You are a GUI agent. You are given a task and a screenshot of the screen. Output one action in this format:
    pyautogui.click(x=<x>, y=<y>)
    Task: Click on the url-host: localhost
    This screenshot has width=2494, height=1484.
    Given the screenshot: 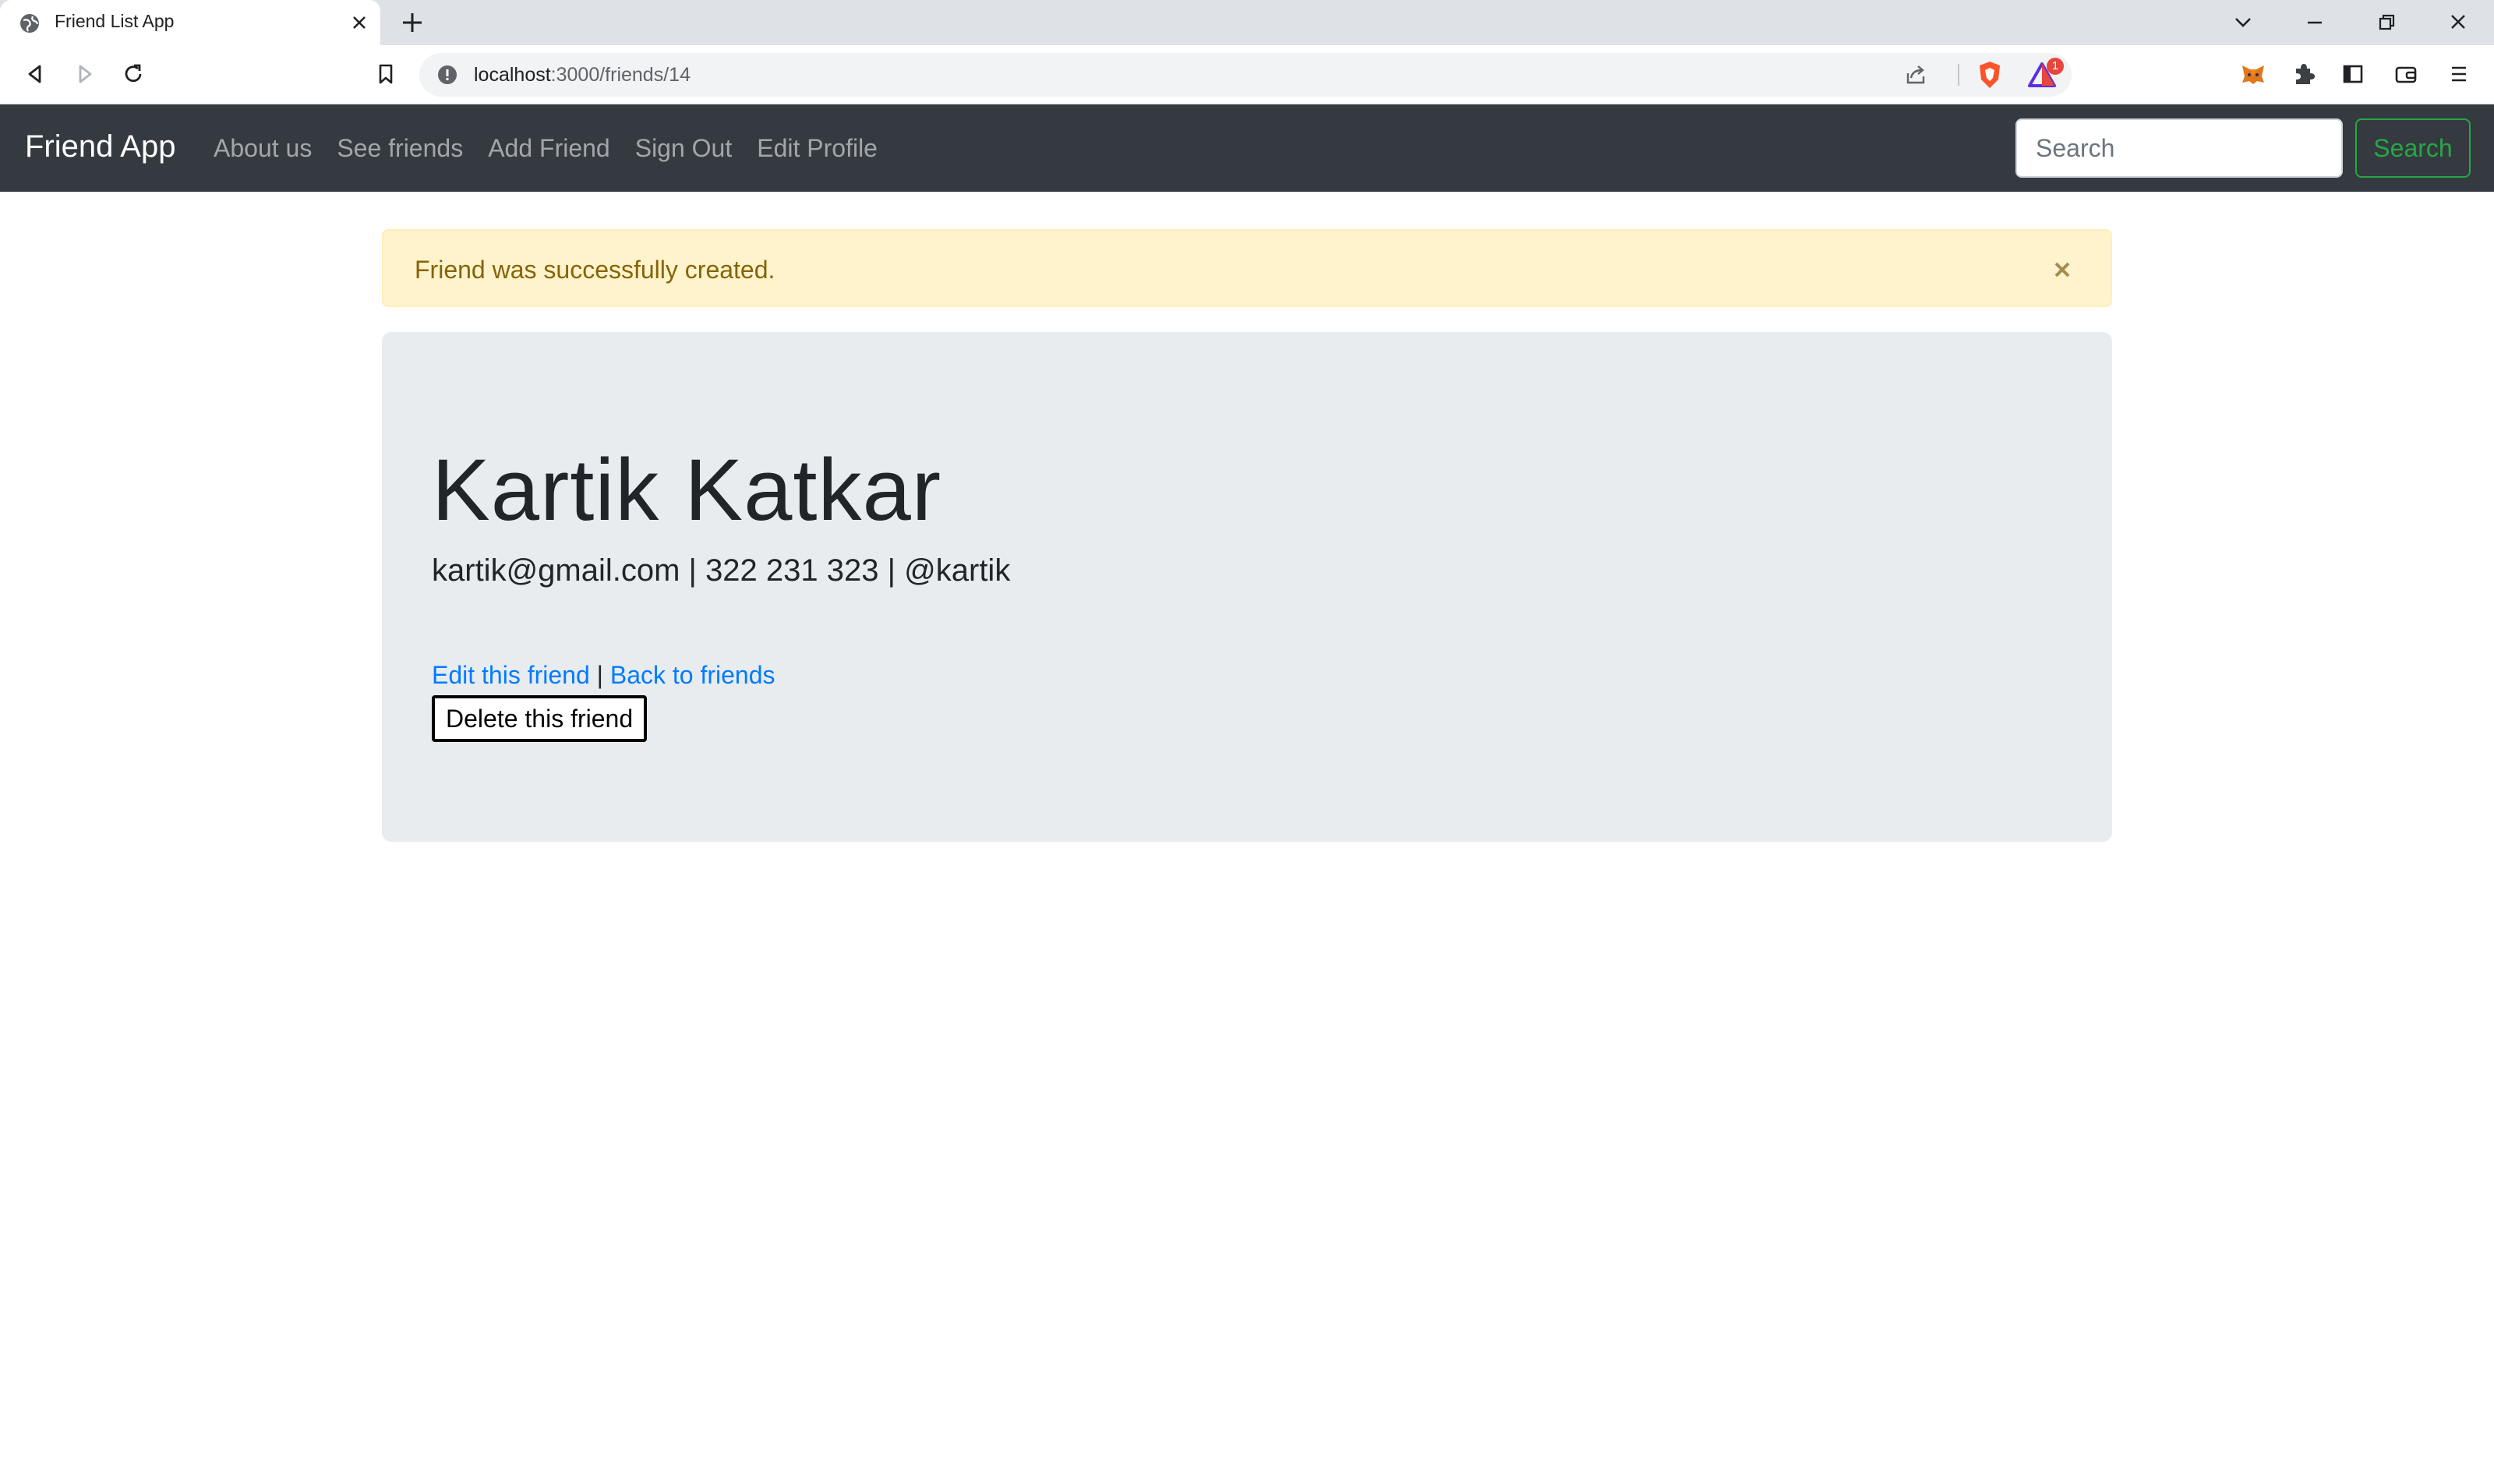 What is the action you would take?
    pyautogui.click(x=512, y=75)
    